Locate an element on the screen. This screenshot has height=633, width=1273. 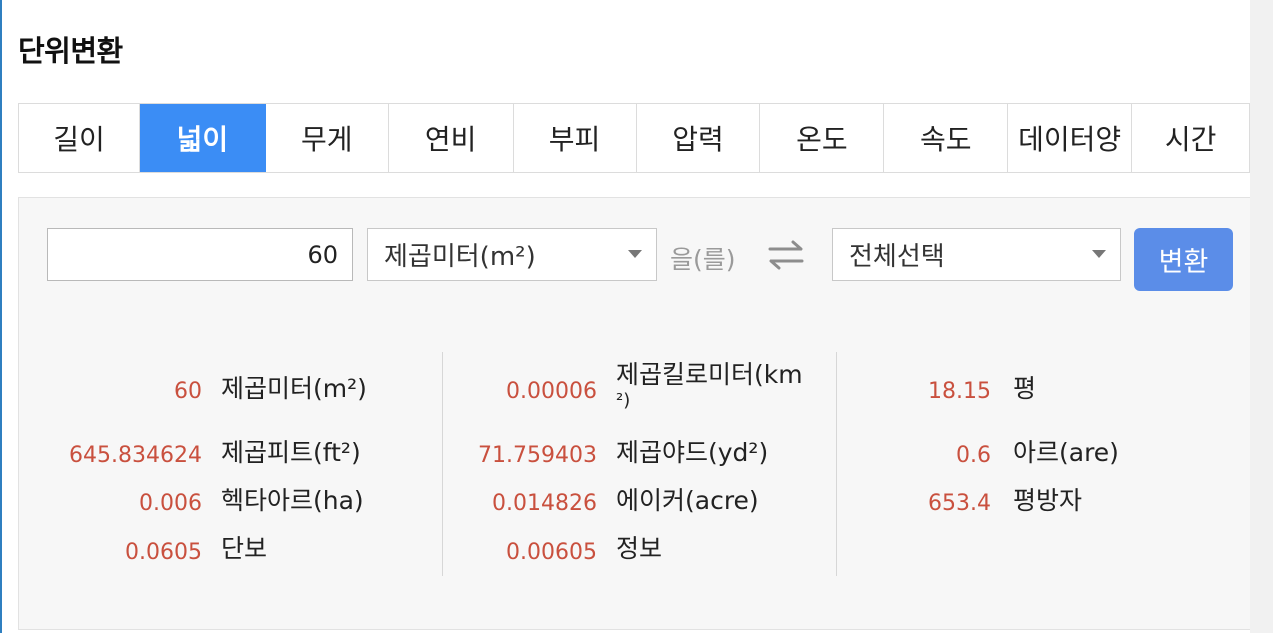
to-unit-label: 전체선택 is located at coordinates (897, 257).